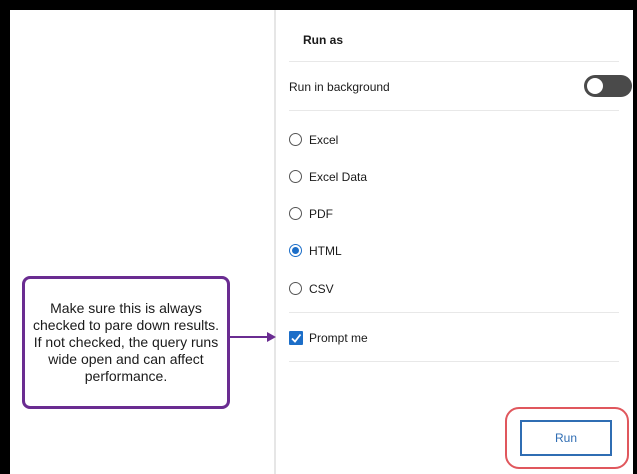  Describe the element at coordinates (295, 250) in the screenshot. I see `radio-html` at that location.